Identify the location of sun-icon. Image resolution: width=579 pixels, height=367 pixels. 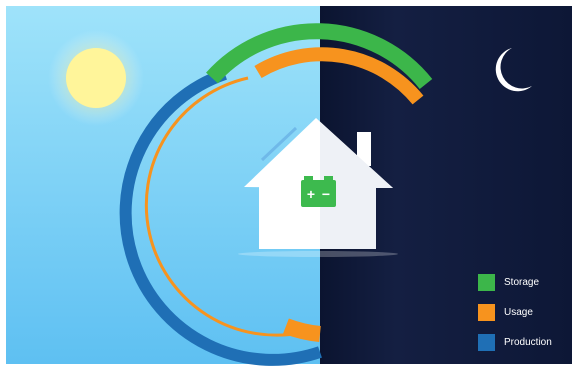
(96, 78).